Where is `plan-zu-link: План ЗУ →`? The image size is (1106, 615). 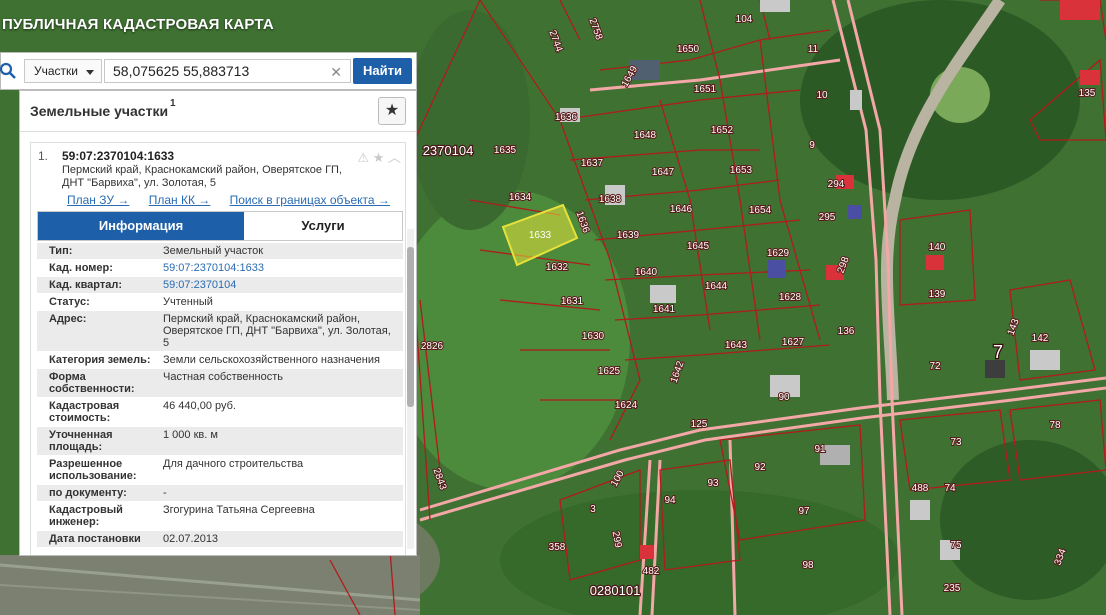
plan-zu-link: План ЗУ → is located at coordinates (98, 200).